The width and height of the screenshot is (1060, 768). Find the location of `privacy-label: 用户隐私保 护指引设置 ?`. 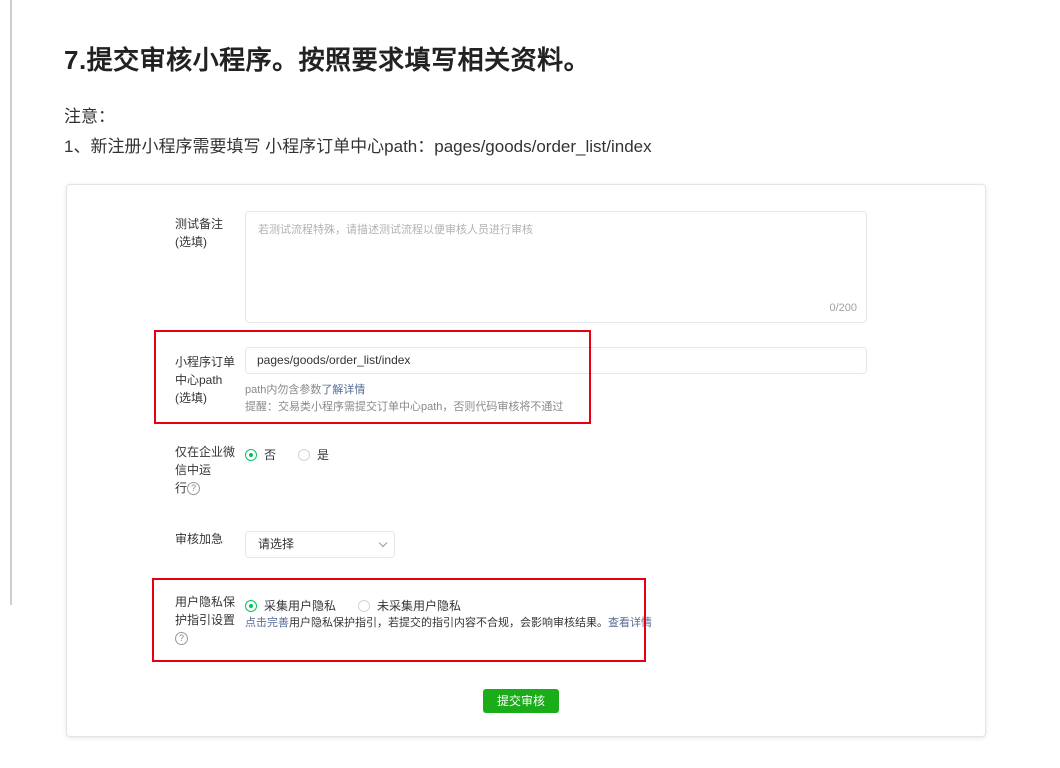

privacy-label: 用户隐私保 护指引设置 ? is located at coordinates (205, 620).